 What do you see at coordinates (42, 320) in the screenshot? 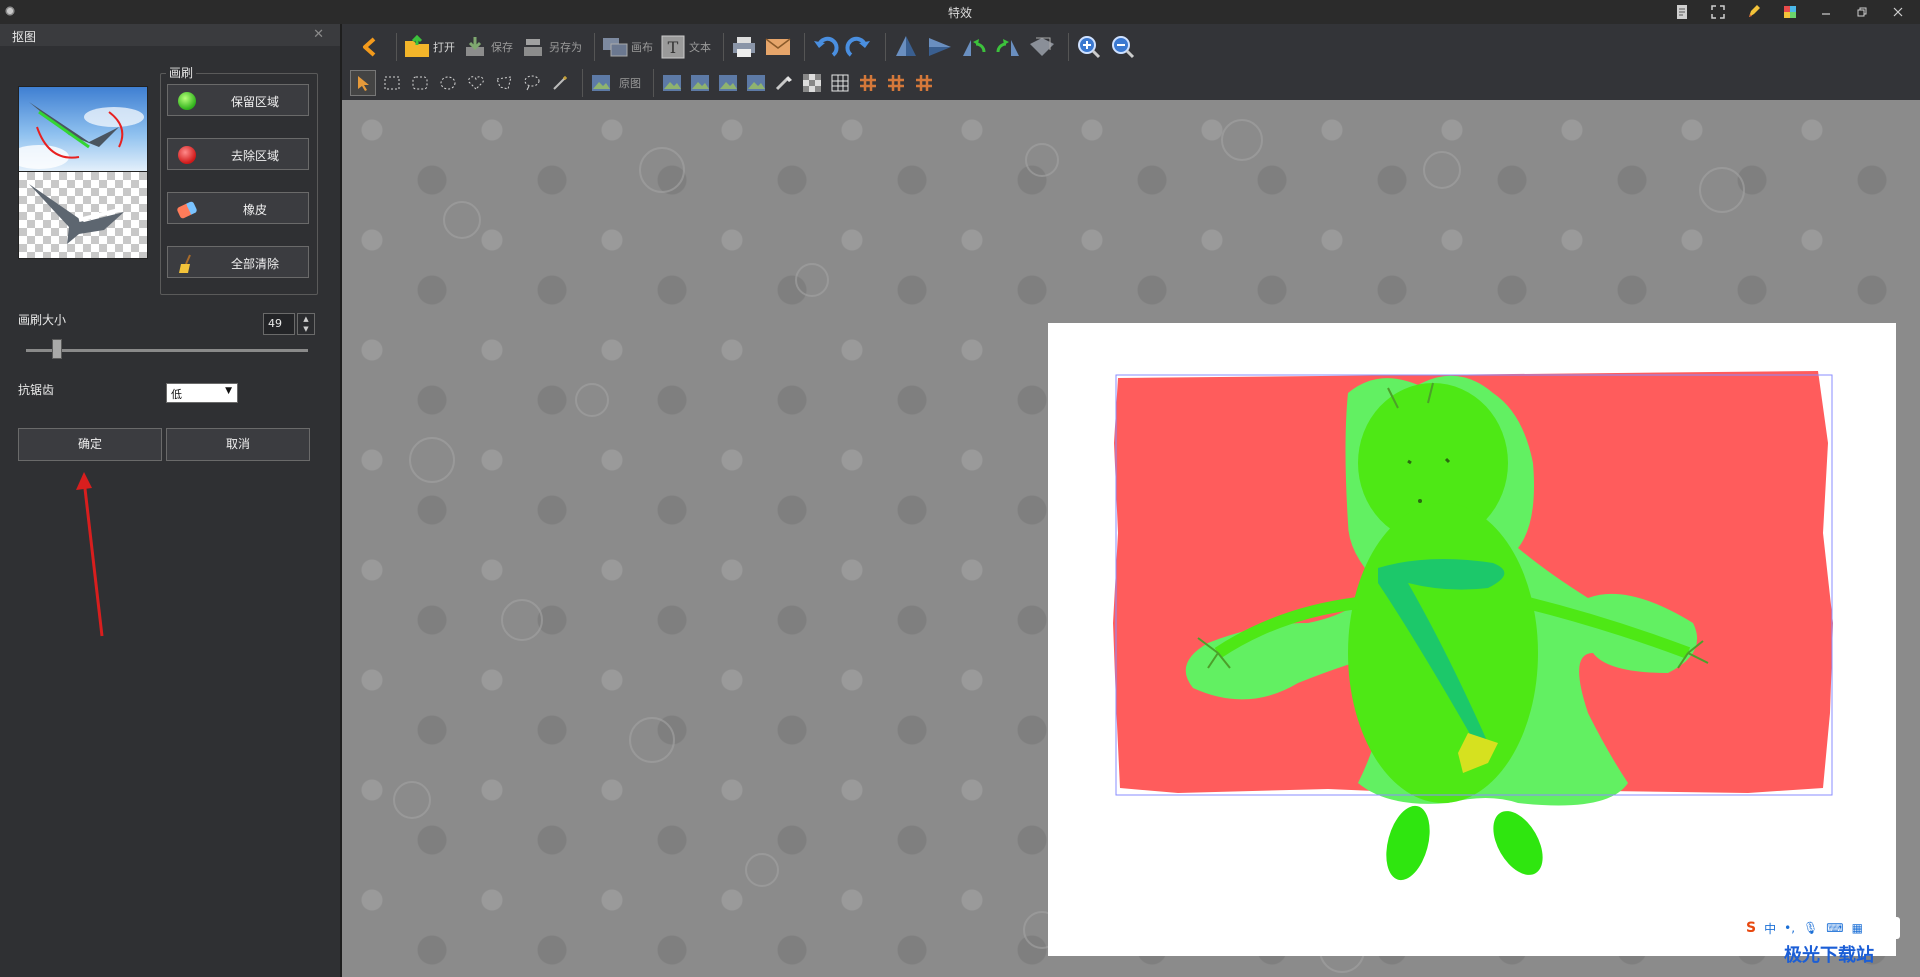
I see `brush-size-label: 画刷大小` at bounding box center [42, 320].